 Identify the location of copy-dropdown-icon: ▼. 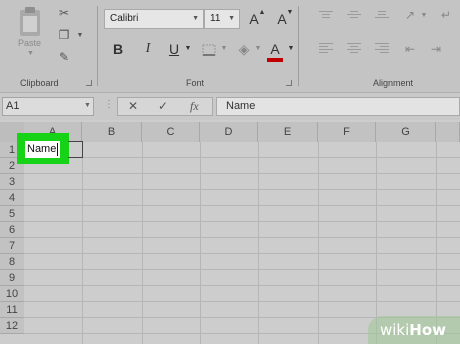
(80, 36).